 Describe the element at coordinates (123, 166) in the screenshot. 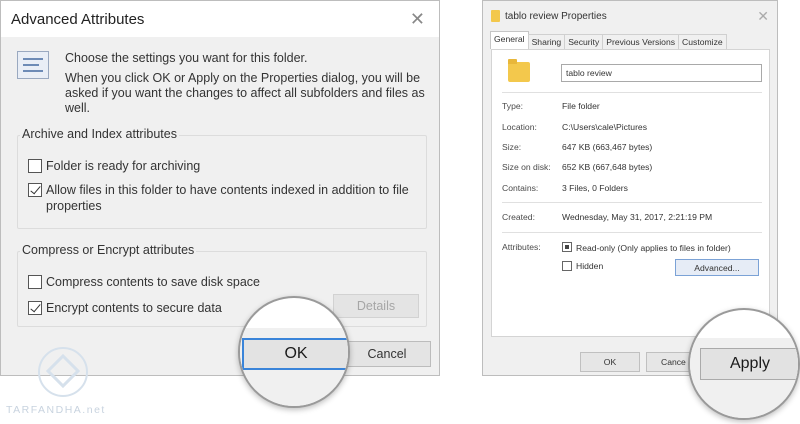

I see `archiving-label: Folder is ready for archiving` at that location.